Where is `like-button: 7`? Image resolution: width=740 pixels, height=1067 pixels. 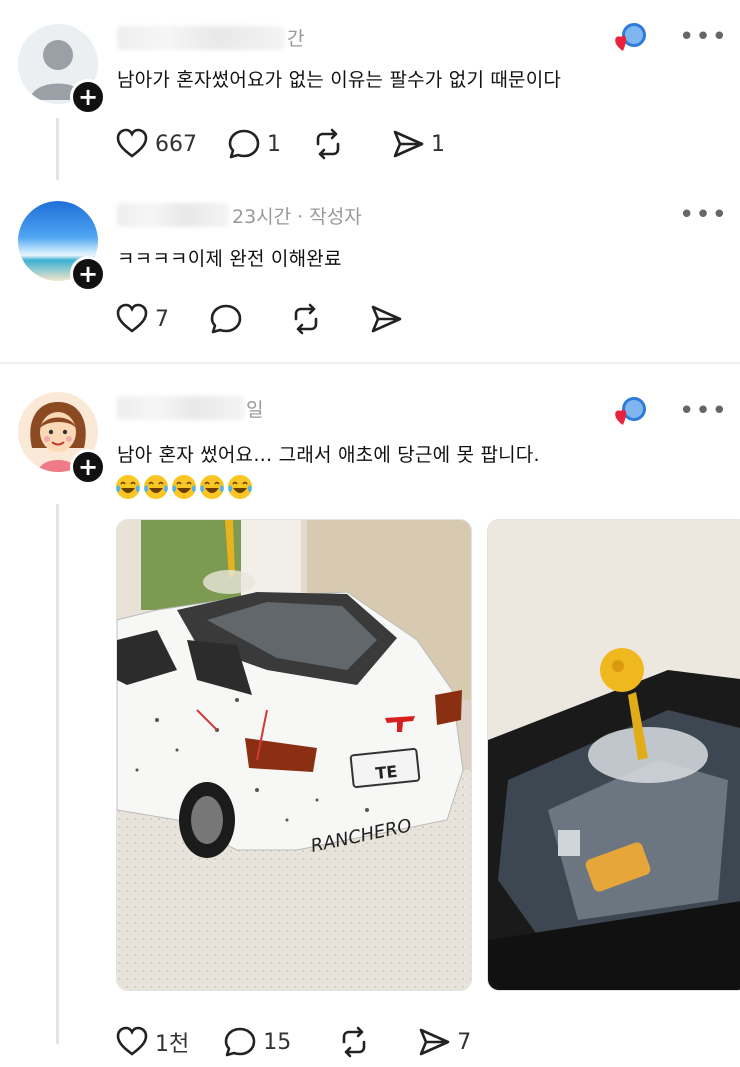 like-button: 7 is located at coordinates (142, 319).